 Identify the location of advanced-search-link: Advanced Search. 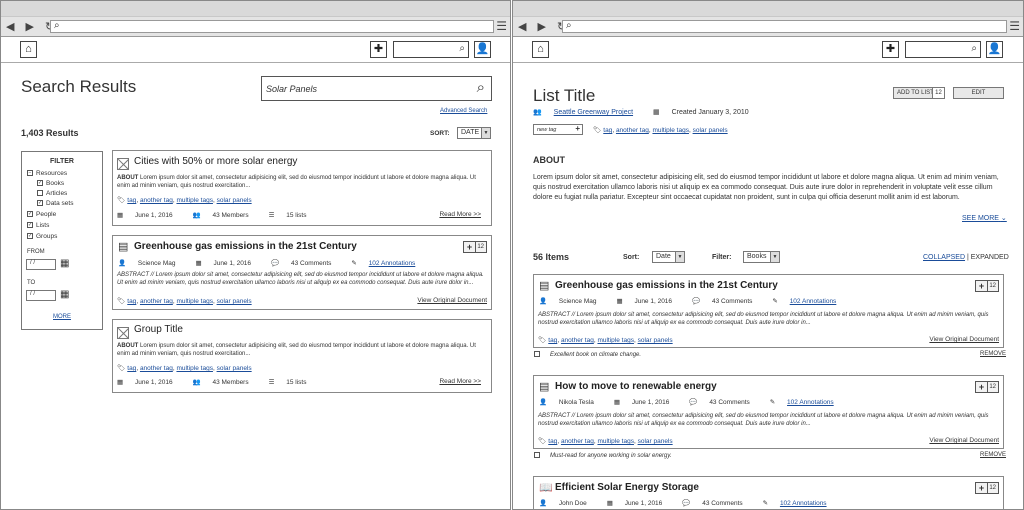
(463, 111).